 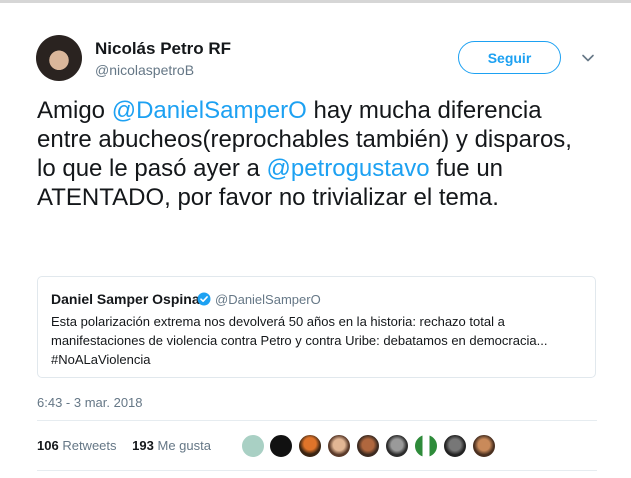 I want to click on author-handle: @nicolaspetroB, so click(x=144, y=70).